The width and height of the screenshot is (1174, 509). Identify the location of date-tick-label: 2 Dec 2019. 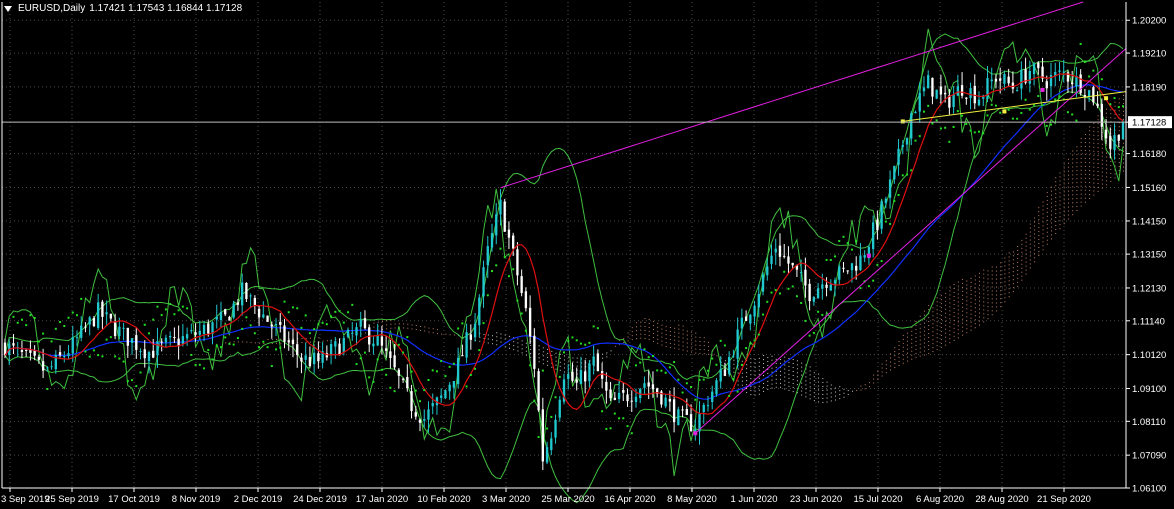
(258, 499).